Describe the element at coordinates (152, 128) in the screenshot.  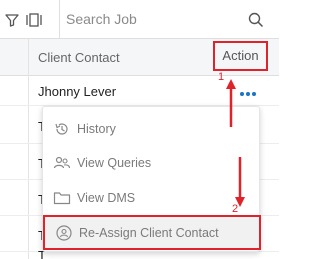
I see `menu-item-history: History` at that location.